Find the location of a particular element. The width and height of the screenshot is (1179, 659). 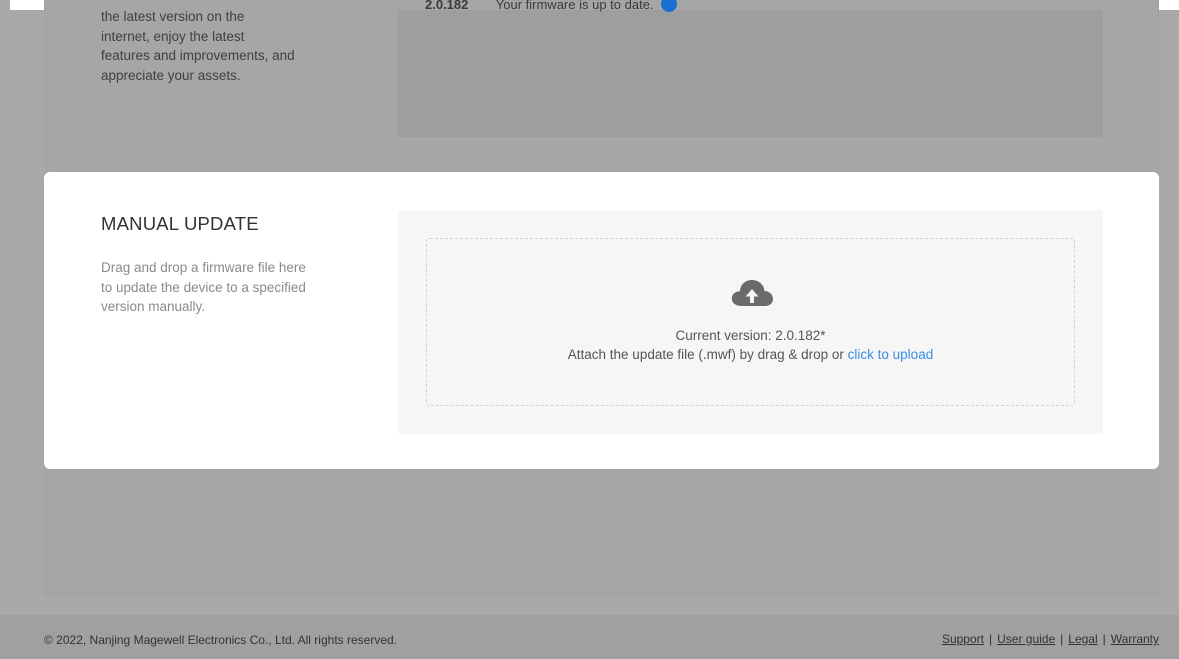

footer-links: Support | User guide | Legal | Warranty is located at coordinates (1050, 639).